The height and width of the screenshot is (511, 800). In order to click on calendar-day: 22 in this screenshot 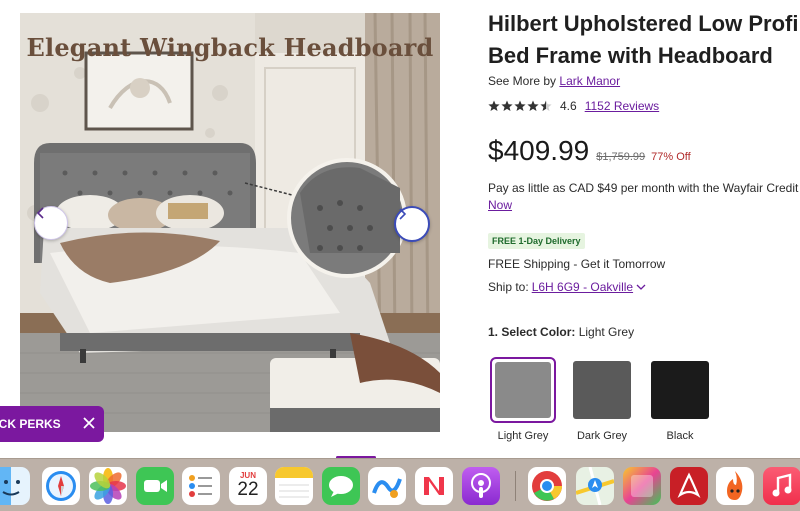, I will do `click(248, 489)`.